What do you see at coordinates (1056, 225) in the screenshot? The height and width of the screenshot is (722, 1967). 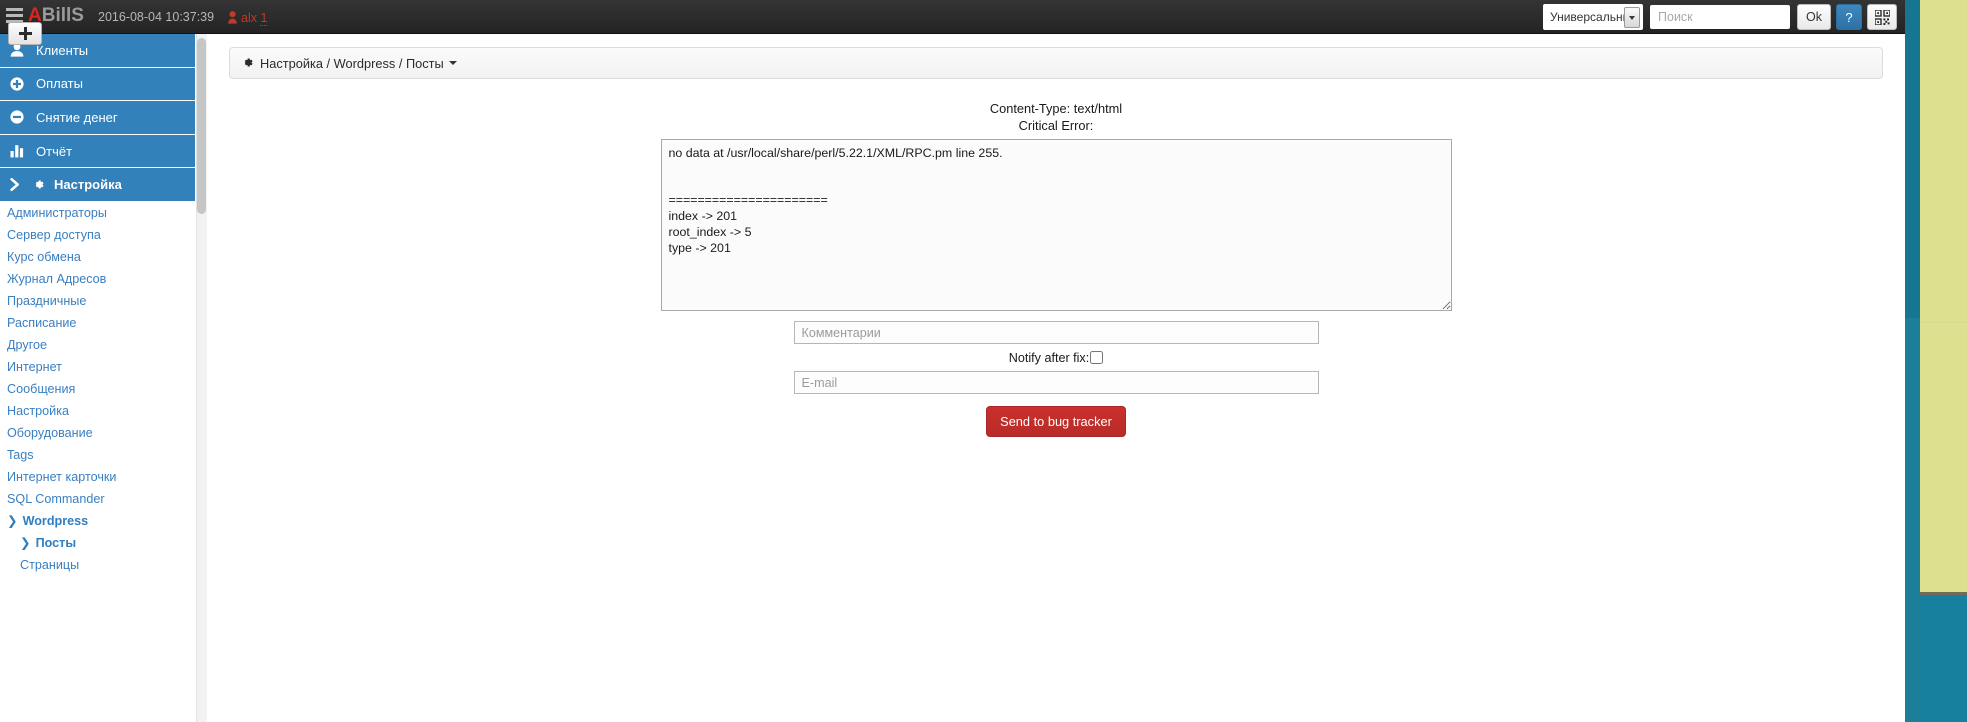 I see `error-detail-textarea` at bounding box center [1056, 225].